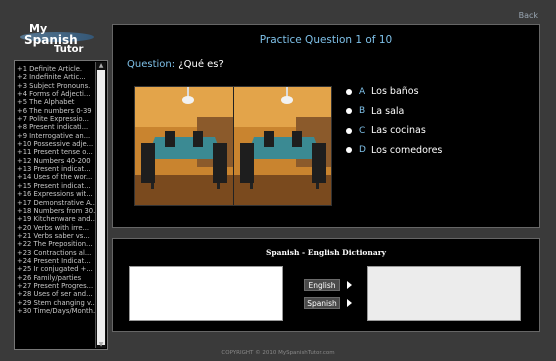  What do you see at coordinates (282, 146) in the screenshot?
I see `photo-right-half` at bounding box center [282, 146].